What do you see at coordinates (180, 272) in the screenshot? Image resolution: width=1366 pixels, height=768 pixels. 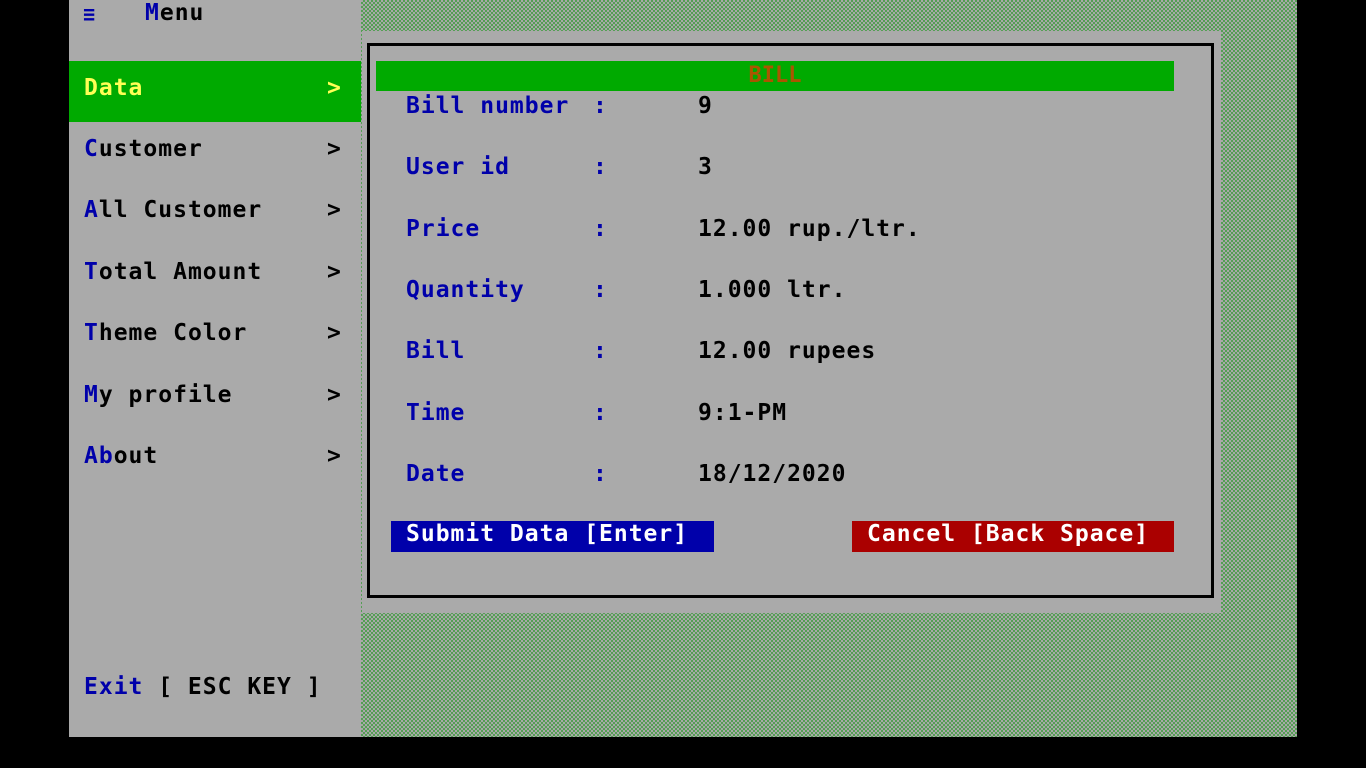 I see `sidebar-item-label-rest: otal Amount` at bounding box center [180, 272].